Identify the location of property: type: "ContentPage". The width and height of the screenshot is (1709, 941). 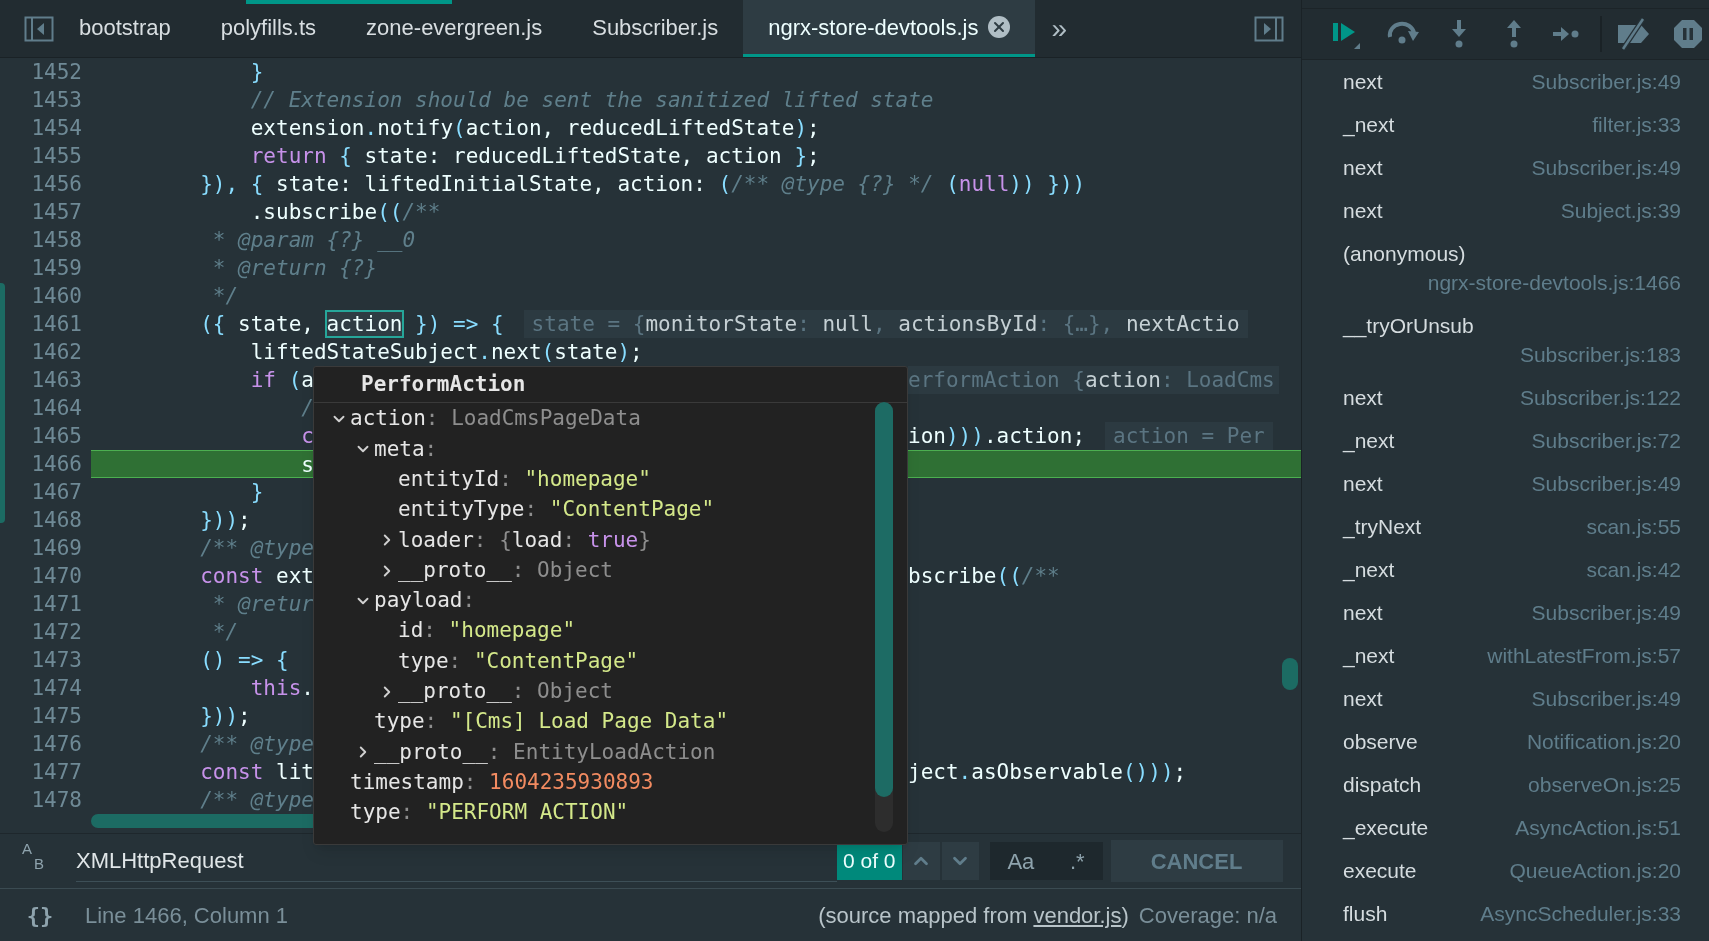
(518, 661).